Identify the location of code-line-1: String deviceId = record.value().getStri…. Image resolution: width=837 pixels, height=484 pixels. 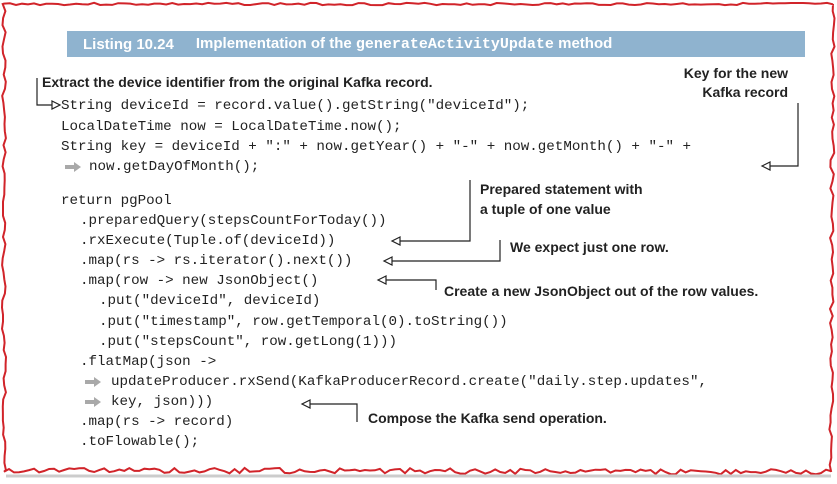
(295, 106).